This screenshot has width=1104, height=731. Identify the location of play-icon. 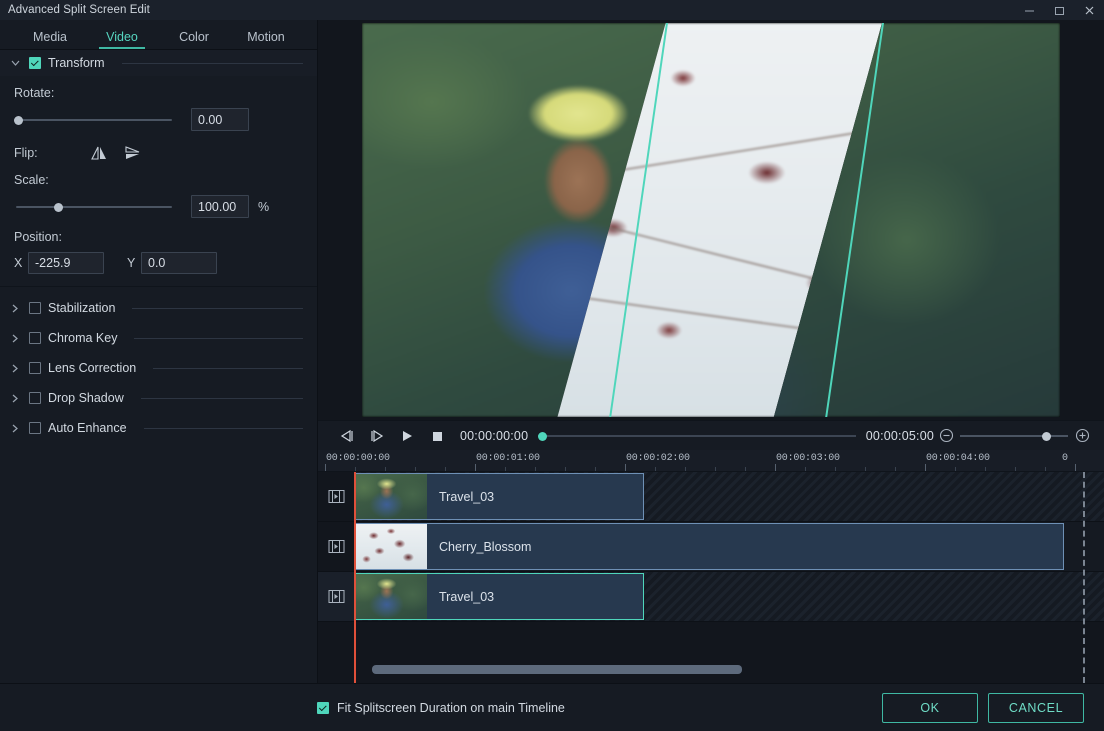
(407, 436).